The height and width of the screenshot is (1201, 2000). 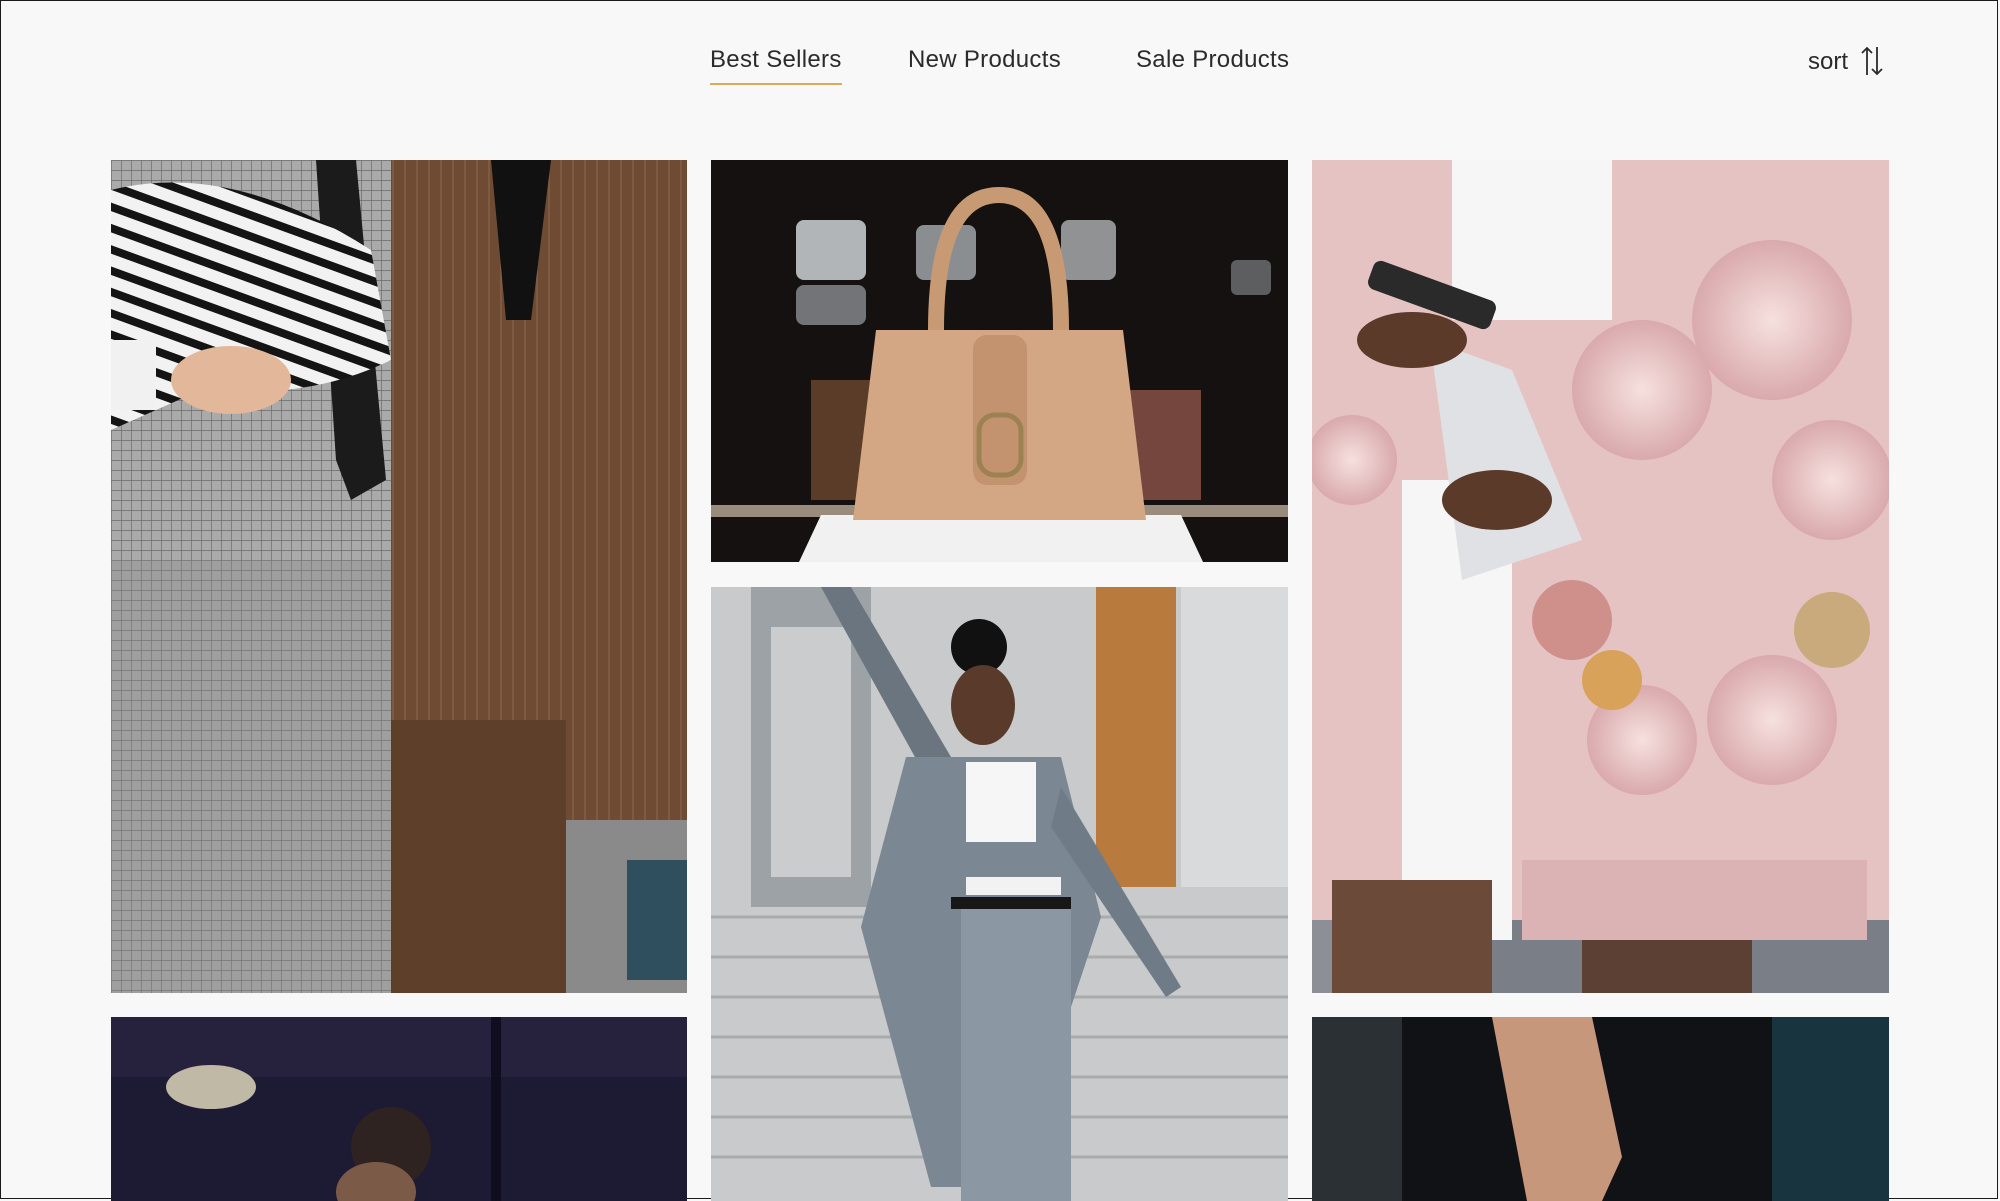 I want to click on product-image-grey-suit, so click(x=999, y=894).